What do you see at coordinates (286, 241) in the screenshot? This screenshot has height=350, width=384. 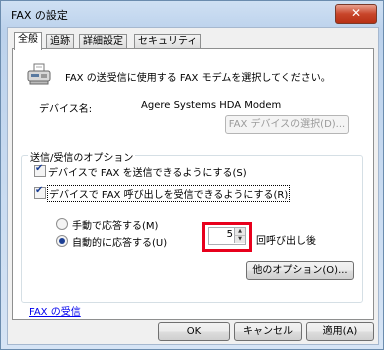 I see `rings-suffix-label: 回呼び出し後` at bounding box center [286, 241].